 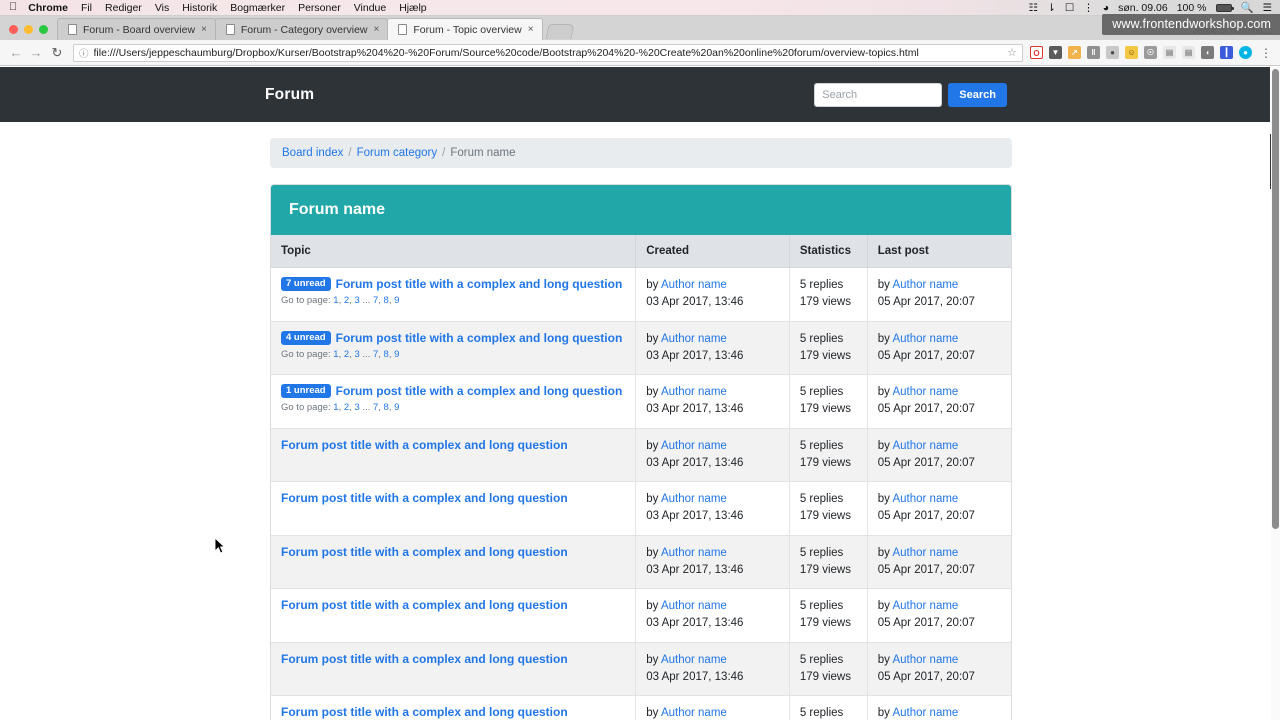 What do you see at coordinates (312, 153) in the screenshot?
I see `breadcrumb-item-board-index: Board index` at bounding box center [312, 153].